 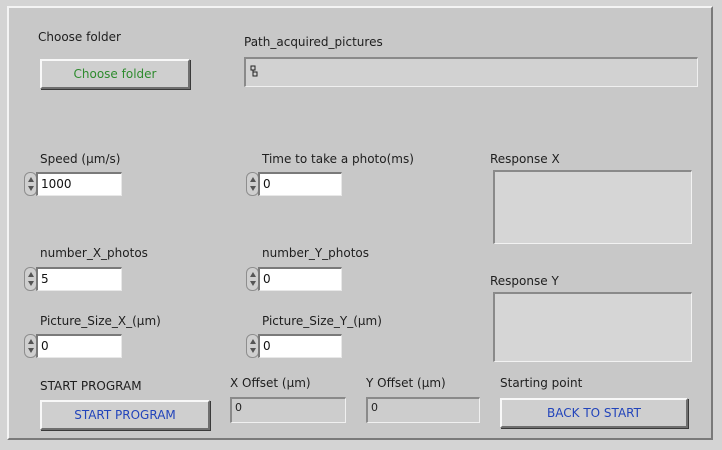 I want to click on x-offset-indicator: 0, so click(x=288, y=410).